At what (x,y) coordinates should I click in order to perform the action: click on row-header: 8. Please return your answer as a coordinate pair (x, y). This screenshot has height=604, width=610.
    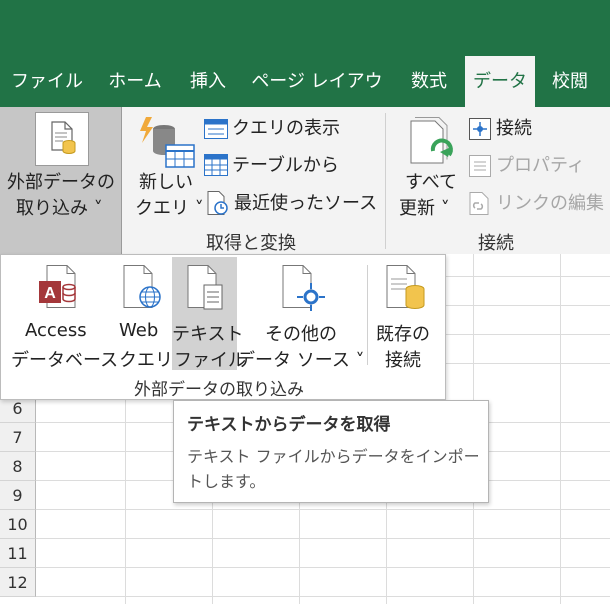
    Looking at the image, I should click on (18, 466).